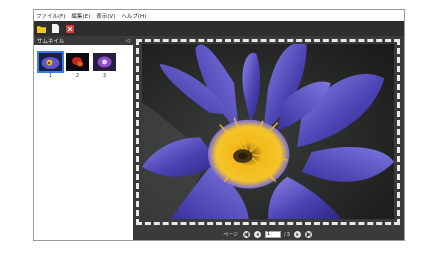 Image resolution: width=440 pixels, height=255 pixels. Describe the element at coordinates (104, 62) in the screenshot. I see `thumbnail-image-purple-flower` at that location.